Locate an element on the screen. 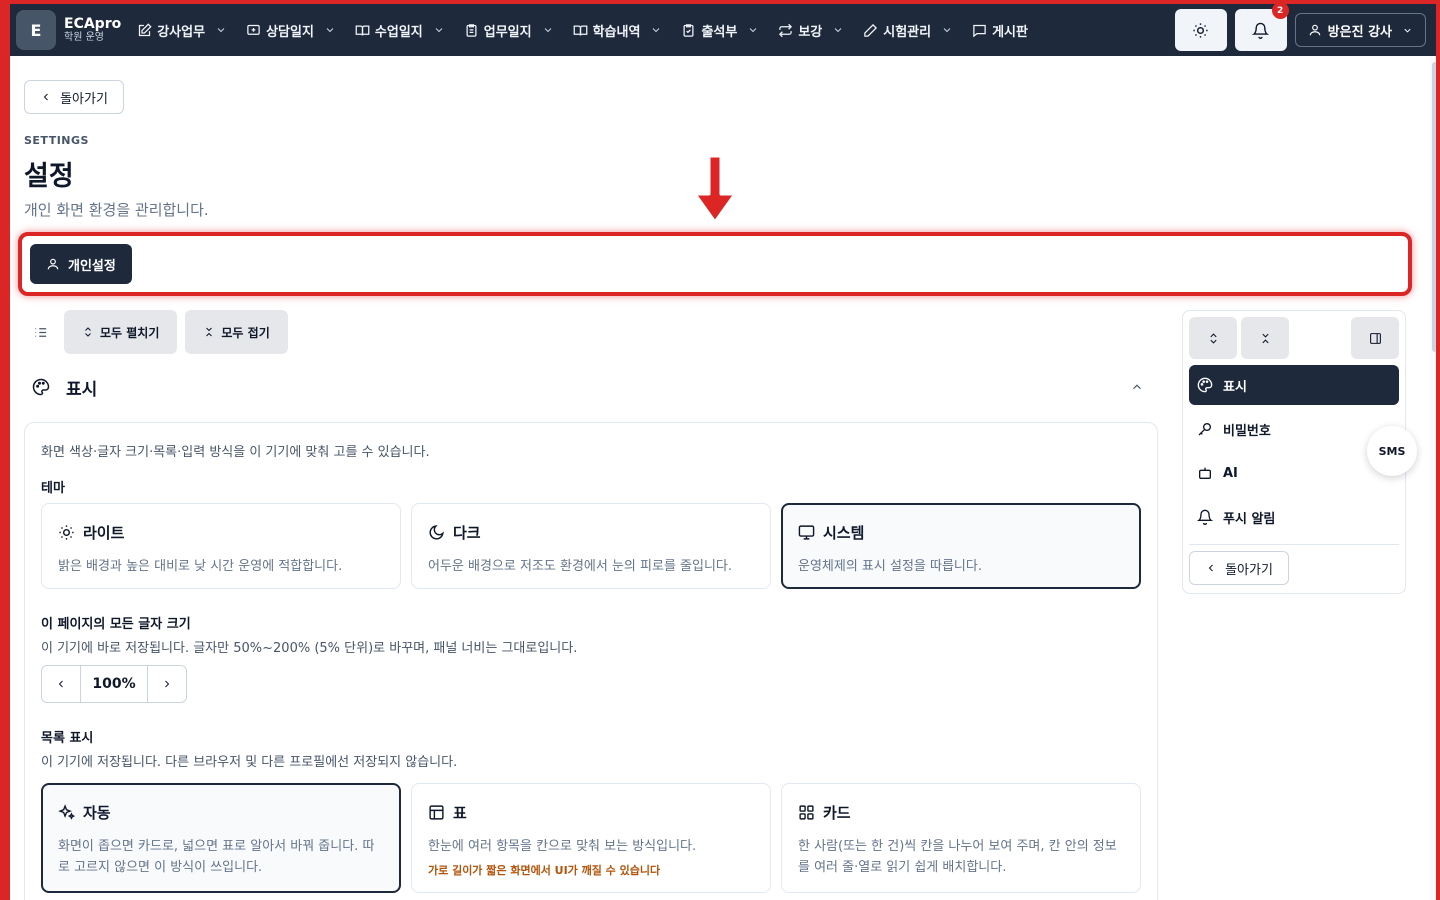  list-toggle-button is located at coordinates (40, 332).